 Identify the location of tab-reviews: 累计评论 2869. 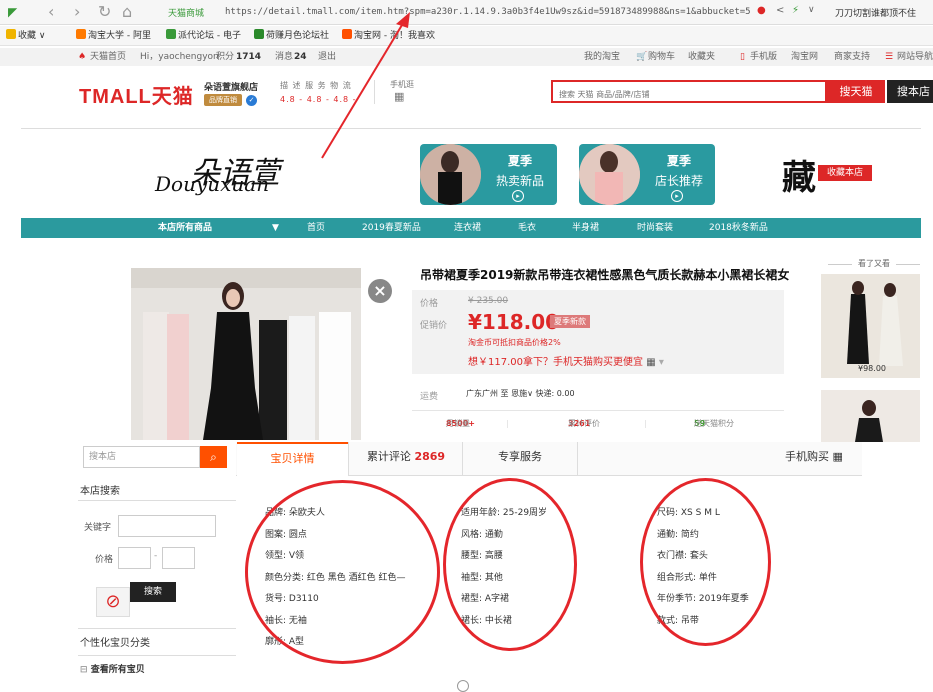
(406, 459).